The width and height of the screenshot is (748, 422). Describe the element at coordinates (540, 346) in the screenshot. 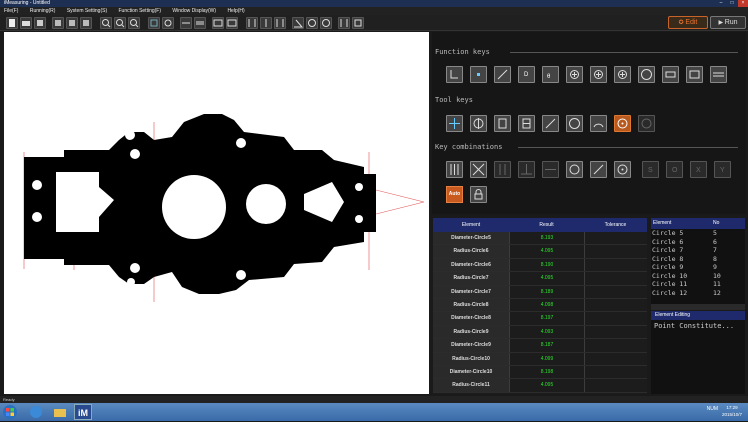

I see `table-row: Diameter-Circle9 8.187` at that location.